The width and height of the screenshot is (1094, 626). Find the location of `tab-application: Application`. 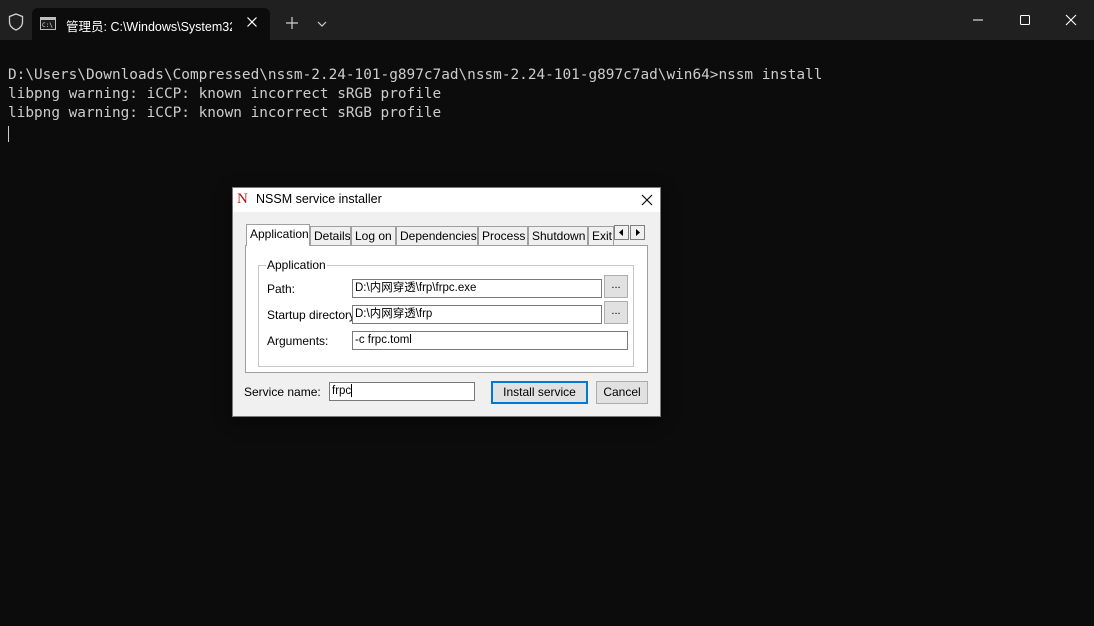

tab-application: Application is located at coordinates (278, 235).